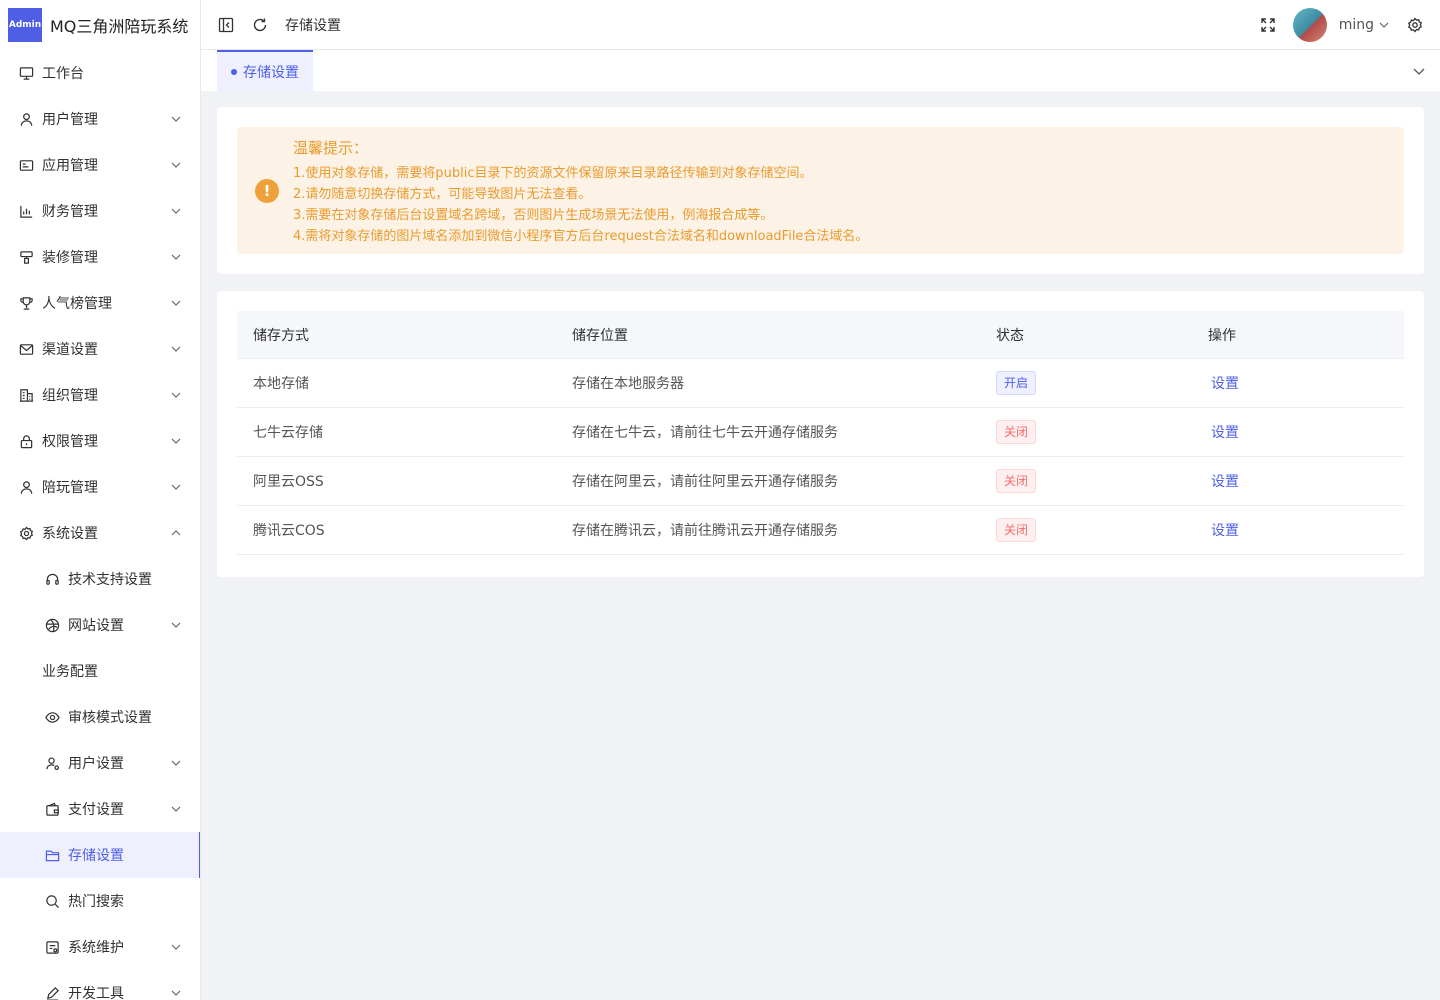 Image resolution: width=1440 pixels, height=1000 pixels. I want to click on sidebar-collapse-icon, so click(226, 25).